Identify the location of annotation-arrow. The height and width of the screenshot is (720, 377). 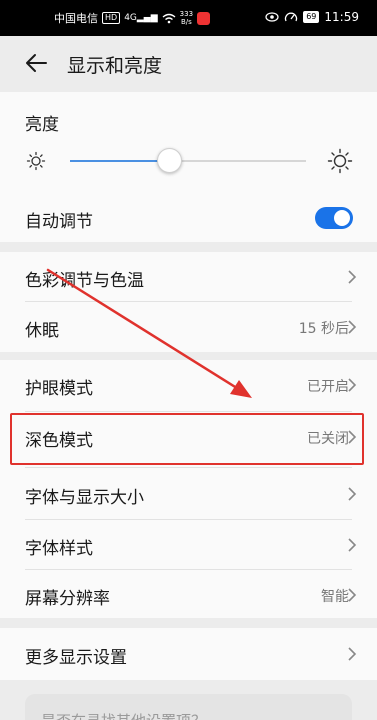
(149, 333).